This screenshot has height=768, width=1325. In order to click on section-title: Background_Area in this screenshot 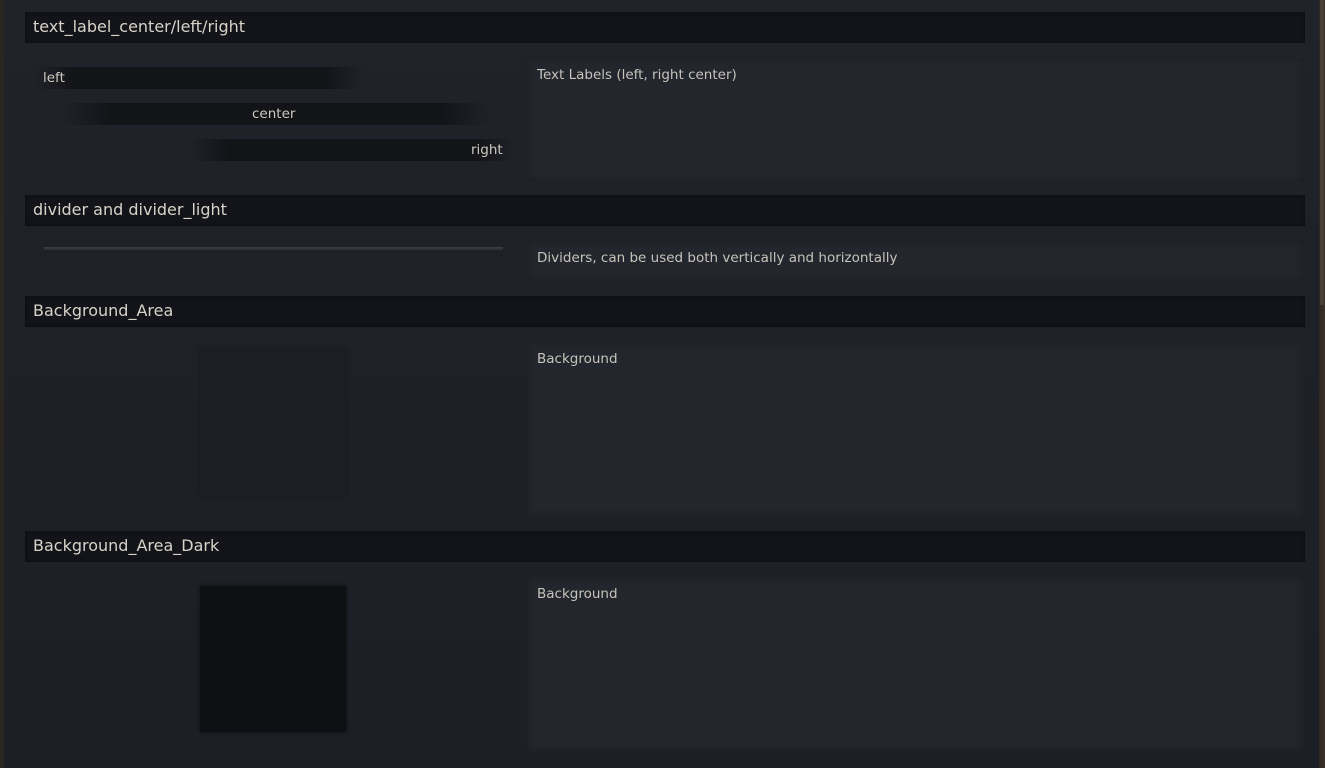, I will do `click(103, 310)`.